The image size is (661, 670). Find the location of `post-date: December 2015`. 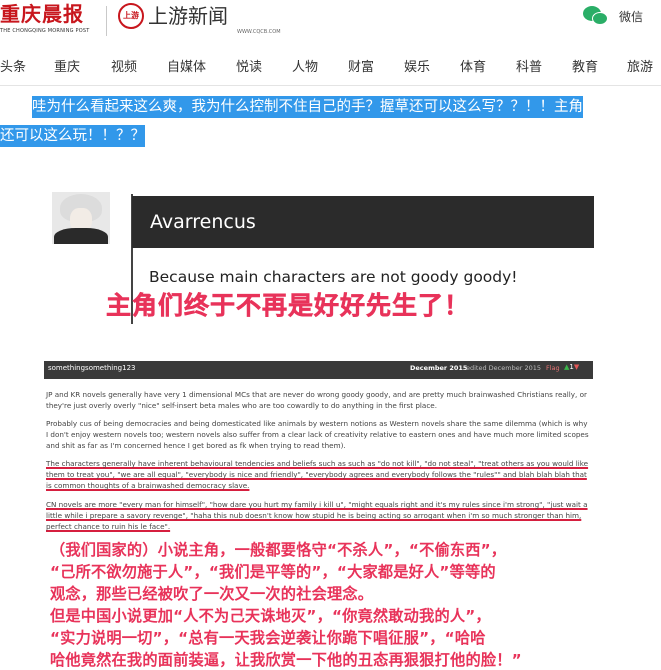

post-date: December 2015 is located at coordinates (439, 368).